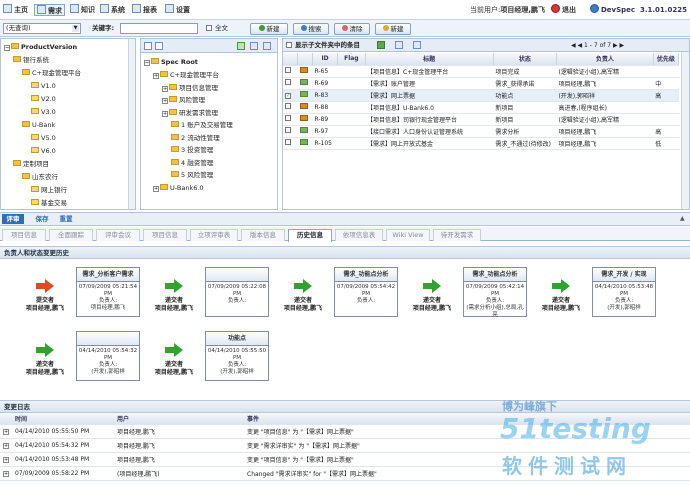 The image size is (690, 486). I want to click on product-tree-item: V3.0, so click(43, 112).